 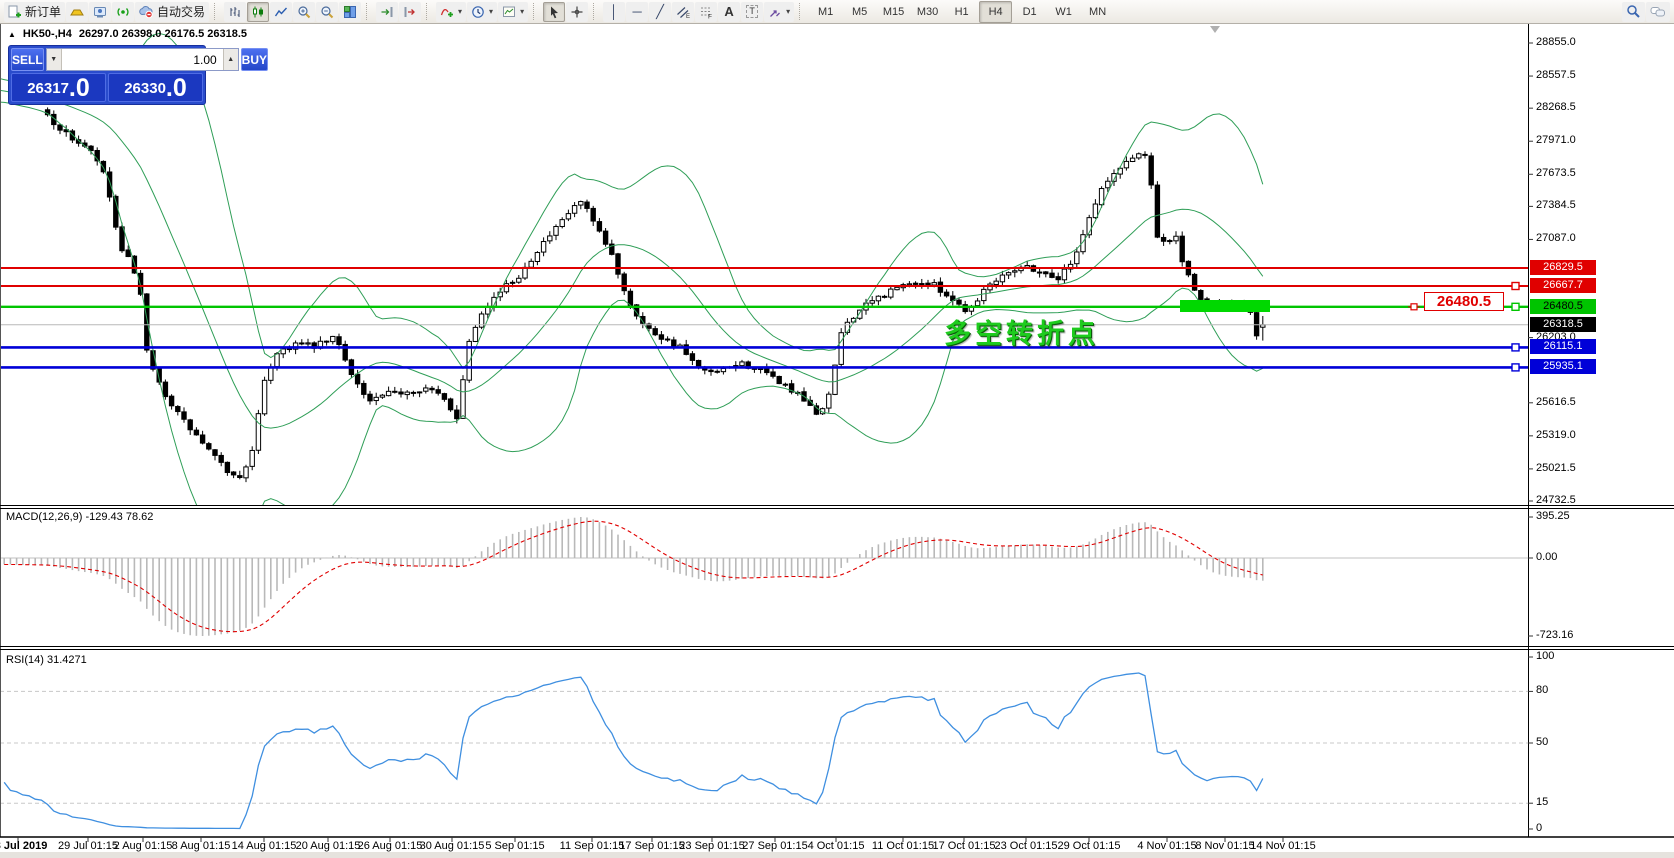 I want to click on price-level-badge: 26667.7, so click(x=1563, y=285).